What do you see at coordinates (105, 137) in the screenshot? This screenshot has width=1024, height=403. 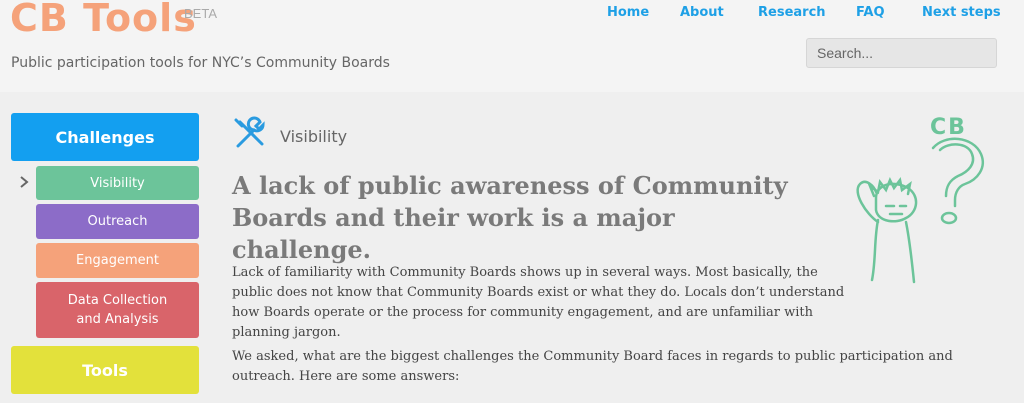 I see `challenges-button: Challenges` at bounding box center [105, 137].